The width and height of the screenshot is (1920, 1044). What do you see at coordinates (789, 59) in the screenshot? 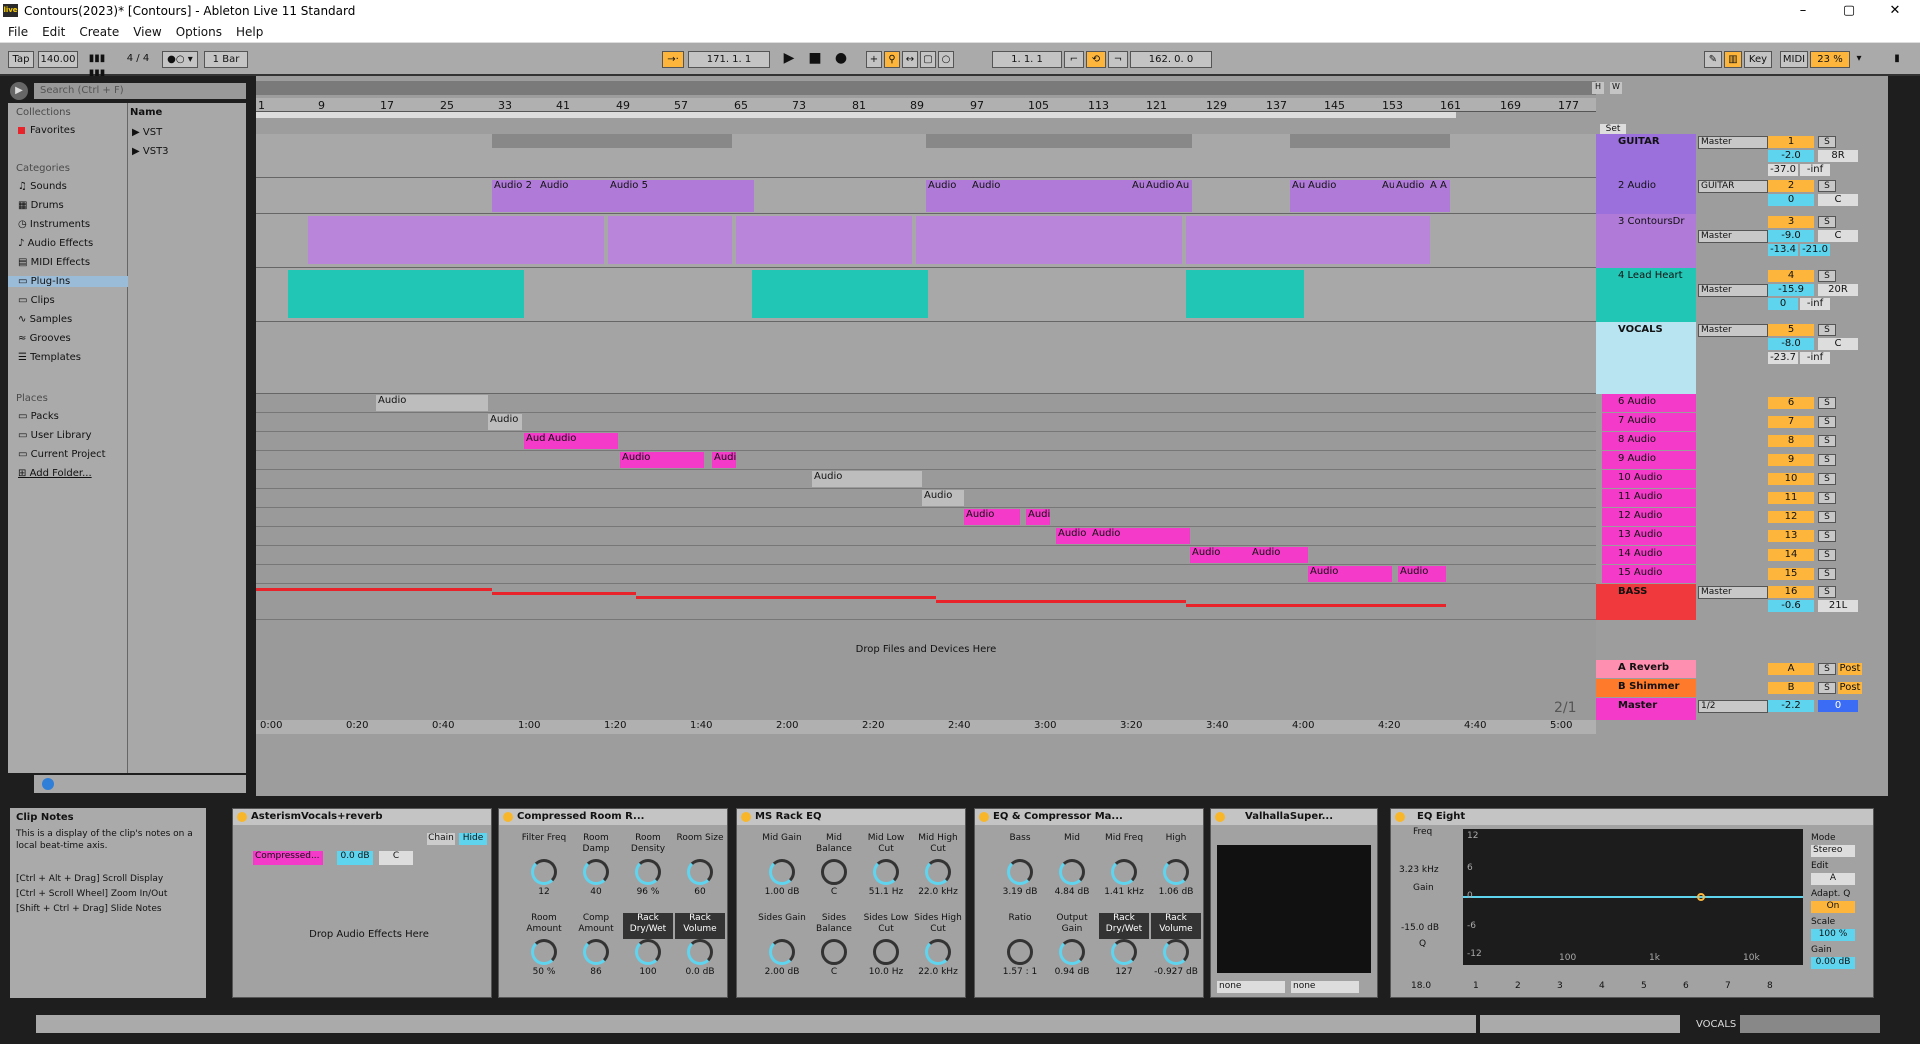
I see `play-icon: ▶` at bounding box center [789, 59].